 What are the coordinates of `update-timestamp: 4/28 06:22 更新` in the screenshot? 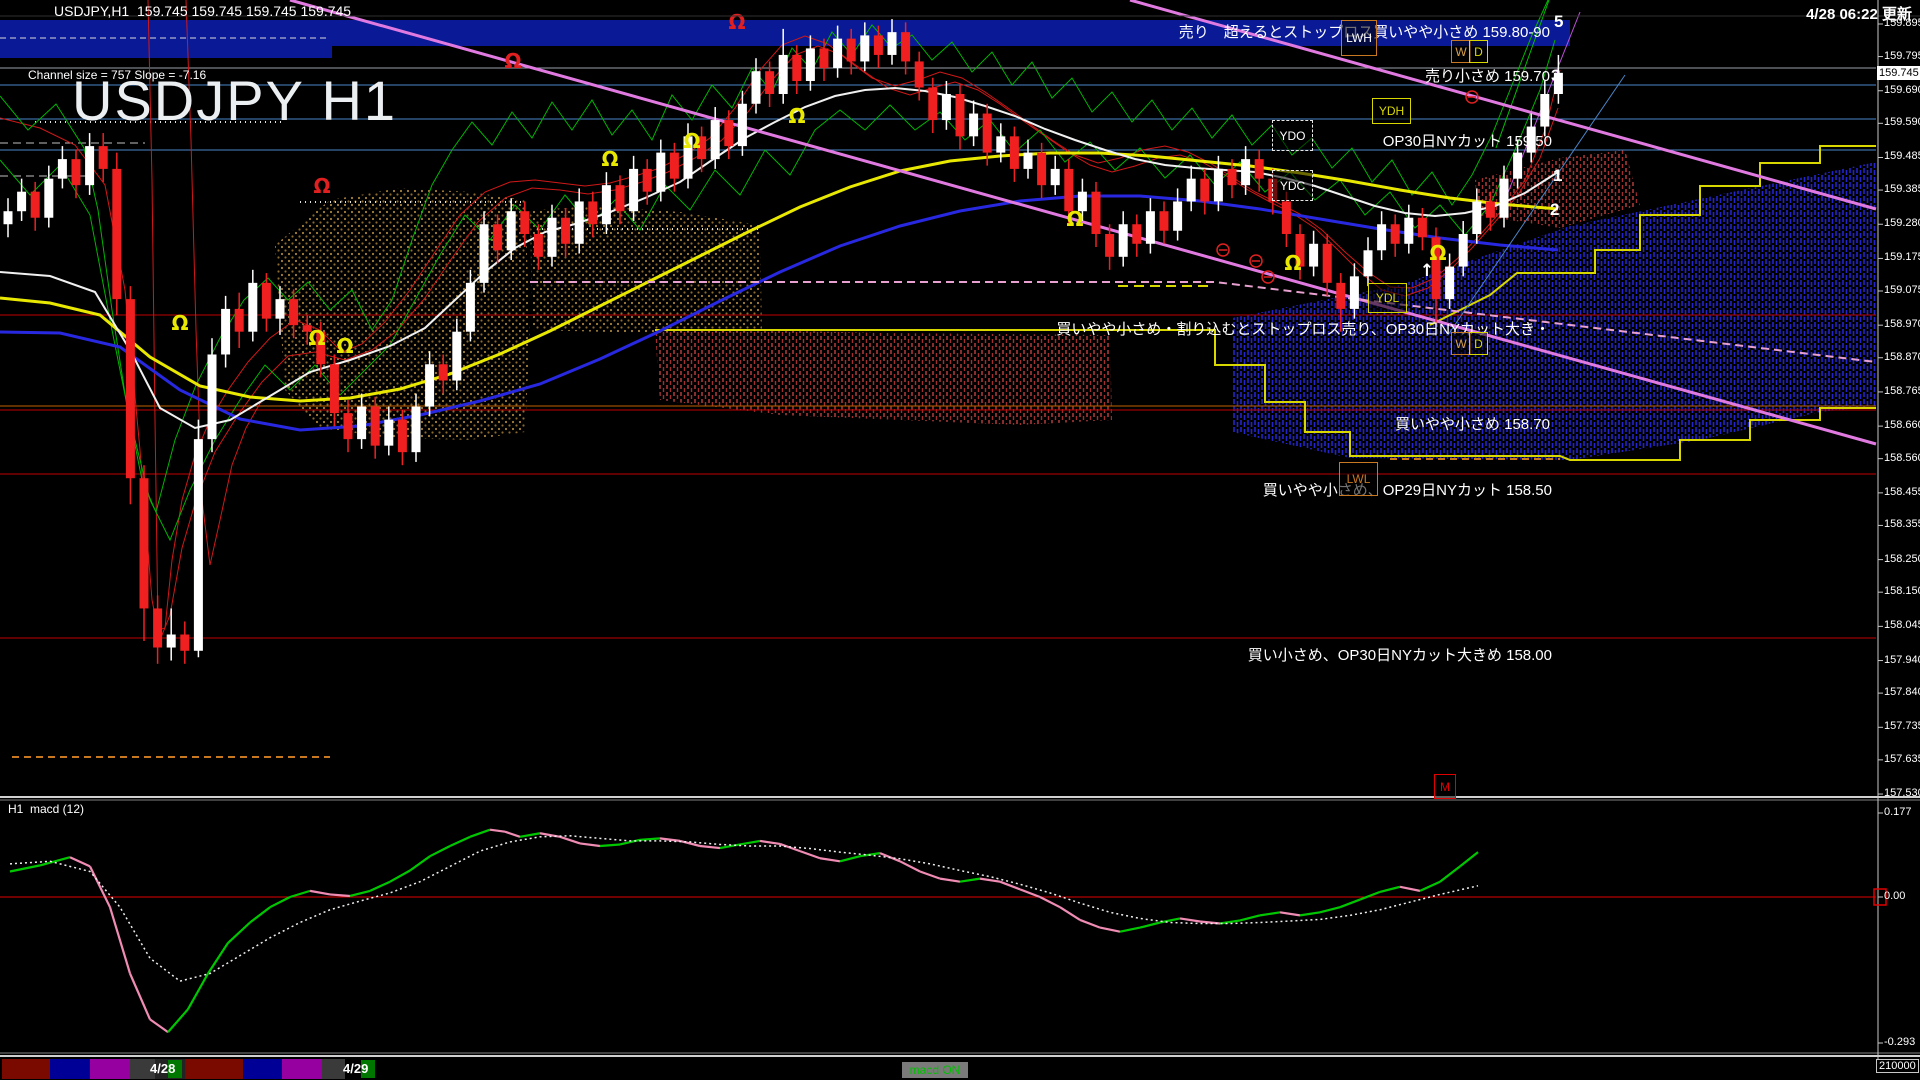 It's located at (1859, 14).